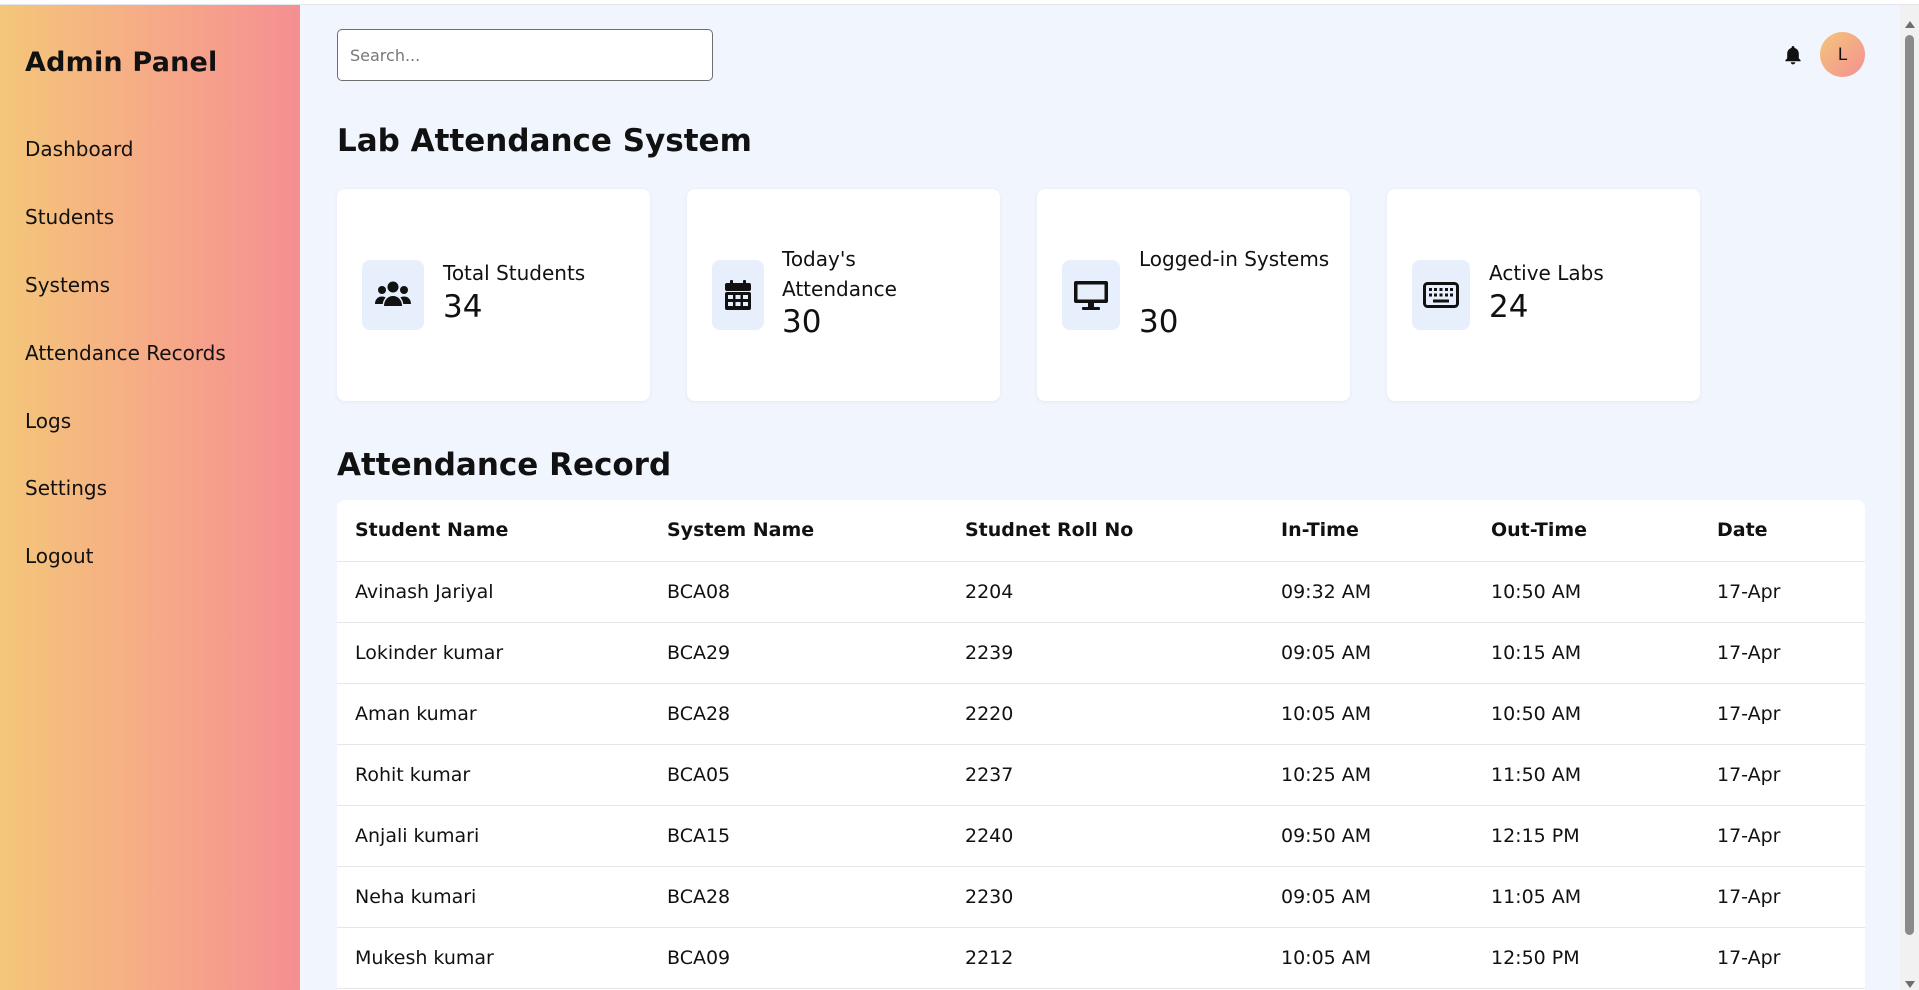 The width and height of the screenshot is (1919, 990). What do you see at coordinates (1793, 55) in the screenshot?
I see `bell-icon` at bounding box center [1793, 55].